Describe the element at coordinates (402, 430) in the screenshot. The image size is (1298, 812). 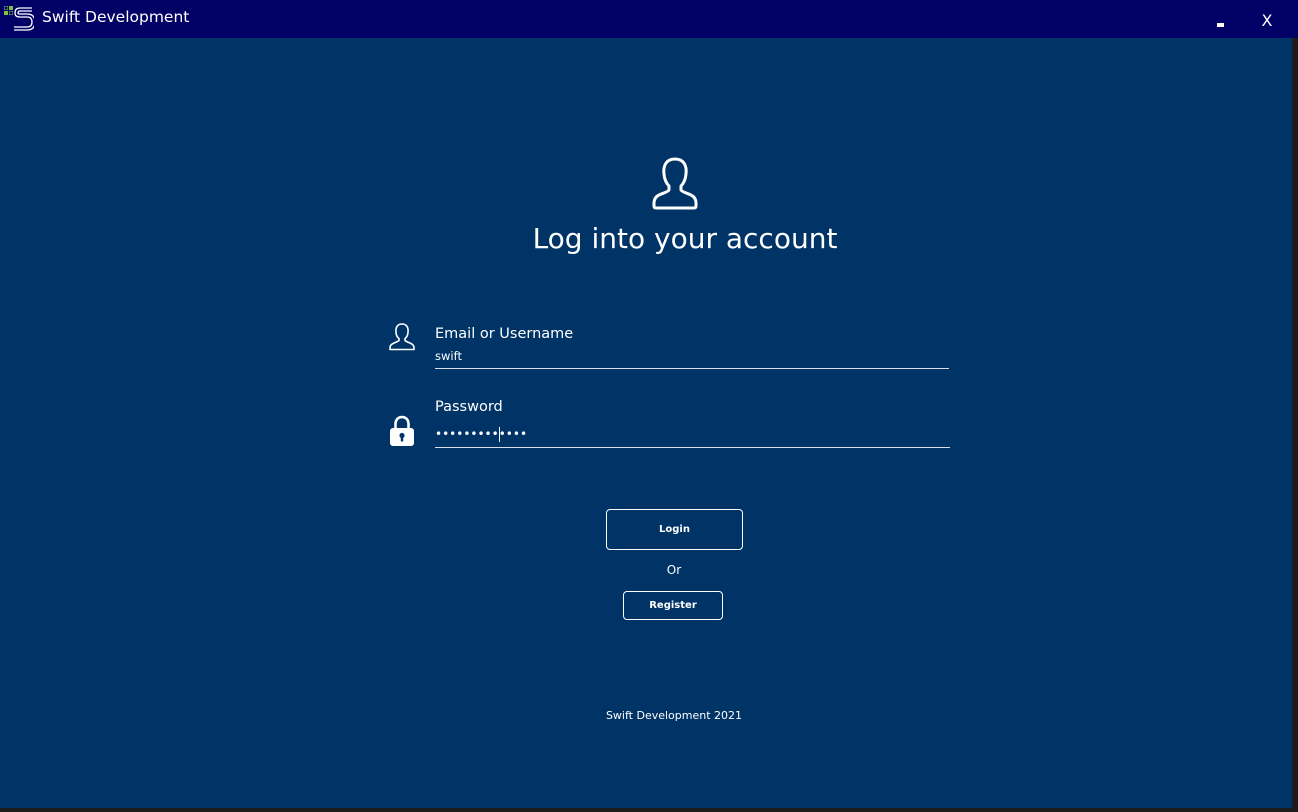
I see `lock-icon` at that location.